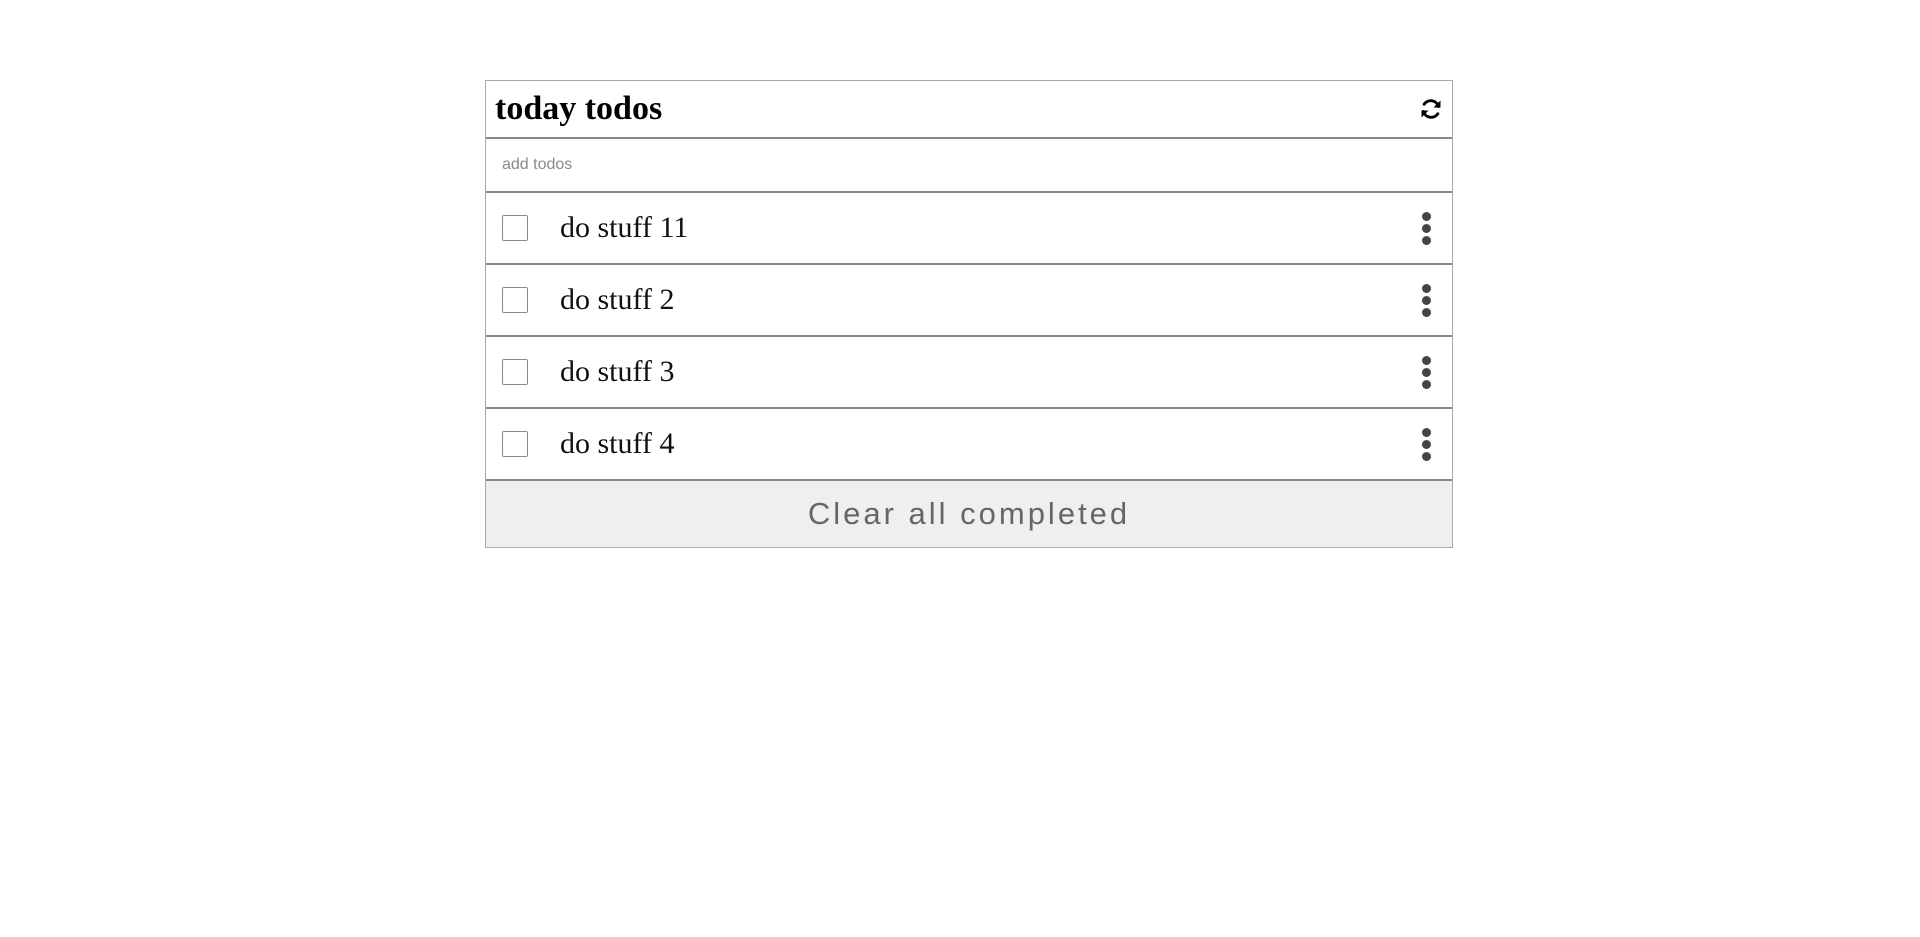 Image resolution: width=1920 pixels, height=937 pixels. What do you see at coordinates (617, 299) in the screenshot?
I see `todo-text: do stuff 2` at bounding box center [617, 299].